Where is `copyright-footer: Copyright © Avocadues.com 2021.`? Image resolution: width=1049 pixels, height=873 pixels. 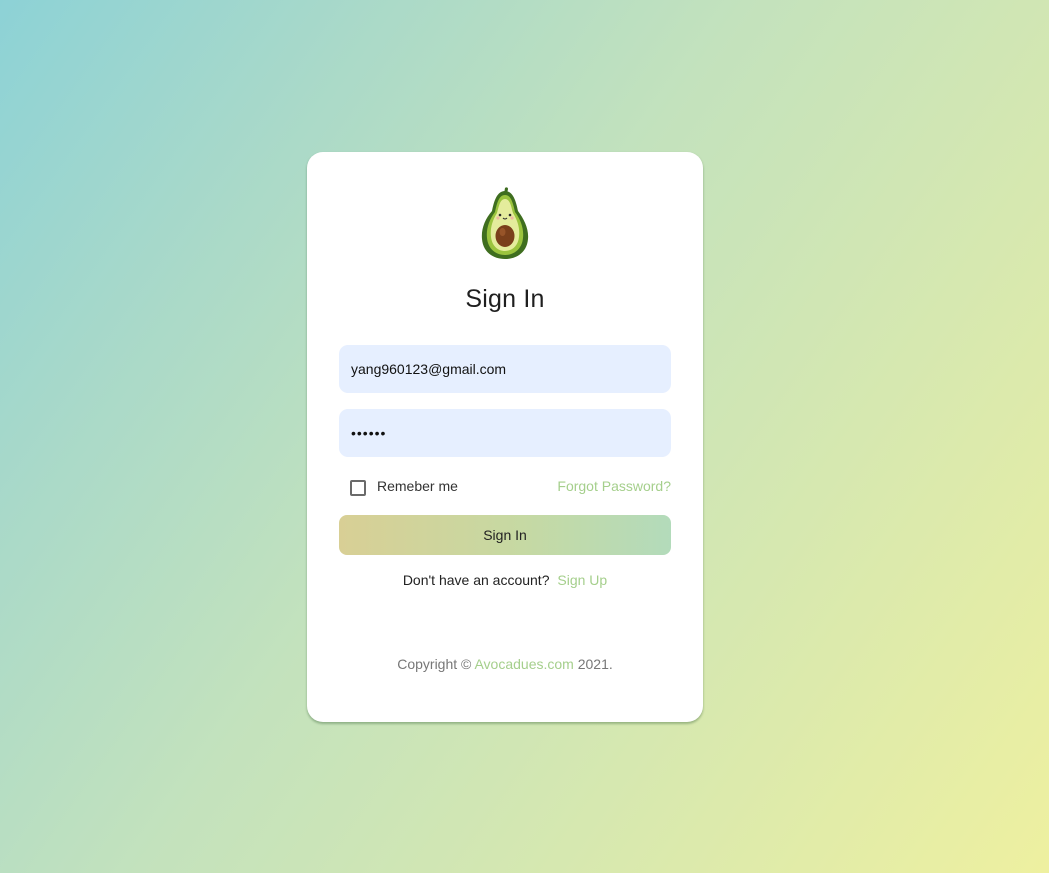 copyright-footer: Copyright © Avocadues.com 2021. is located at coordinates (505, 664).